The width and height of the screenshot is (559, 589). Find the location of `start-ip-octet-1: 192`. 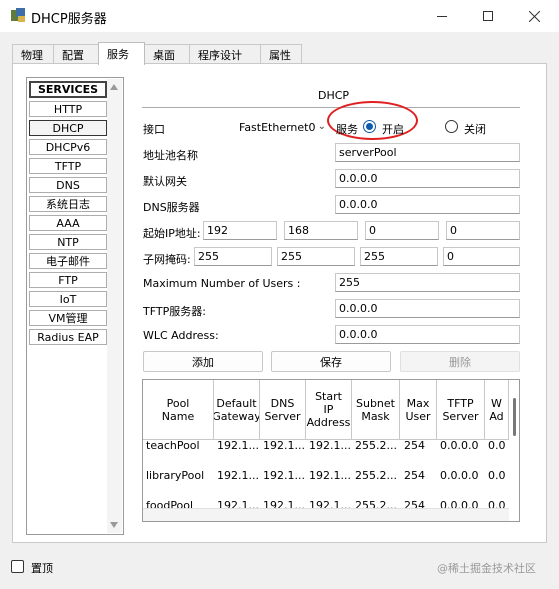

start-ip-octet-1: 192 is located at coordinates (240, 230).